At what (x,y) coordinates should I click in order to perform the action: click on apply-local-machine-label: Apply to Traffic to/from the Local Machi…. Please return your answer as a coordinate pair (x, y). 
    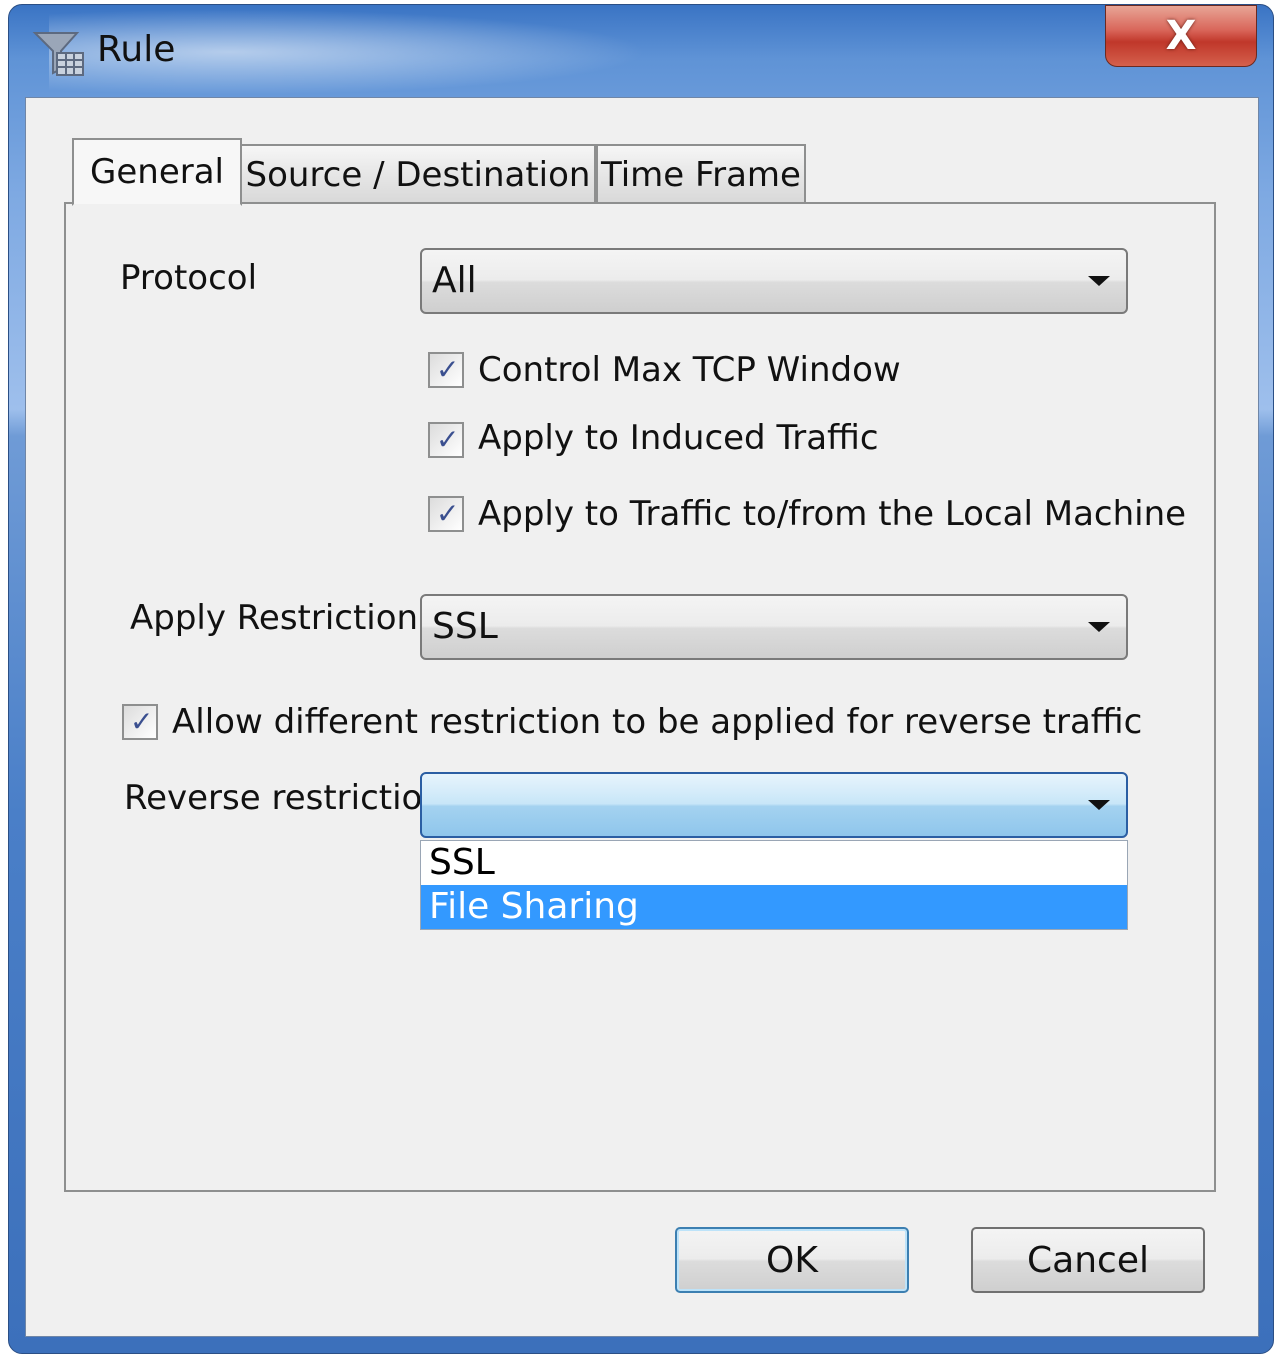
    Looking at the image, I should click on (832, 514).